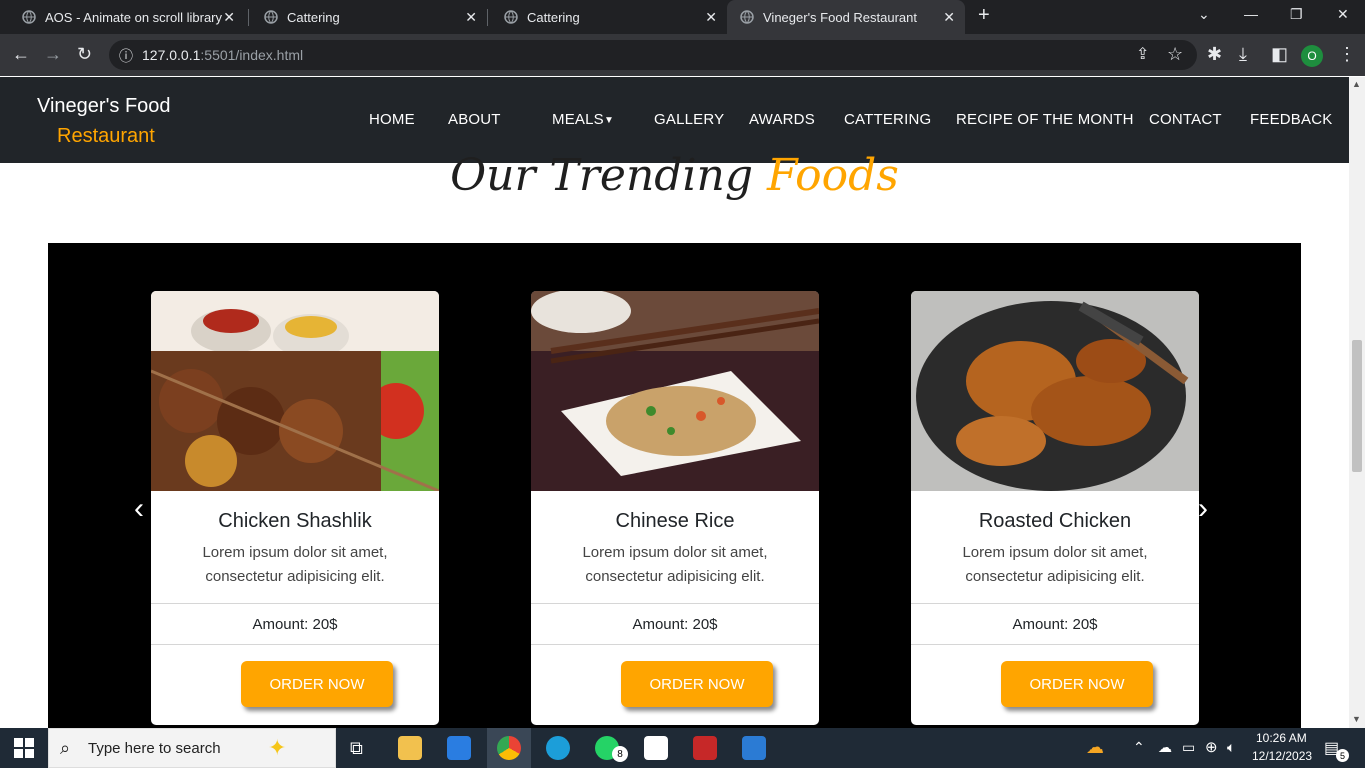 The image size is (1365, 768). Describe the element at coordinates (1296, 14) in the screenshot. I see `restore-icon: ❐` at that location.